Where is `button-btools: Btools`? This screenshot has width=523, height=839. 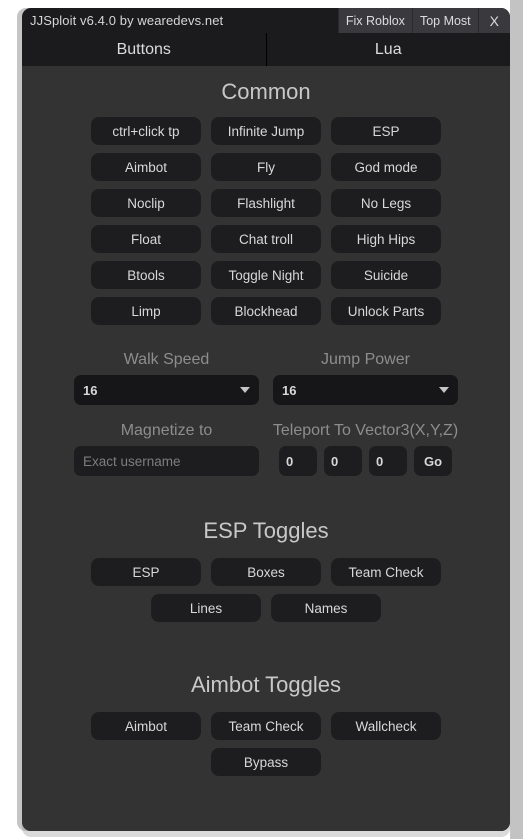
button-btools: Btools is located at coordinates (146, 275).